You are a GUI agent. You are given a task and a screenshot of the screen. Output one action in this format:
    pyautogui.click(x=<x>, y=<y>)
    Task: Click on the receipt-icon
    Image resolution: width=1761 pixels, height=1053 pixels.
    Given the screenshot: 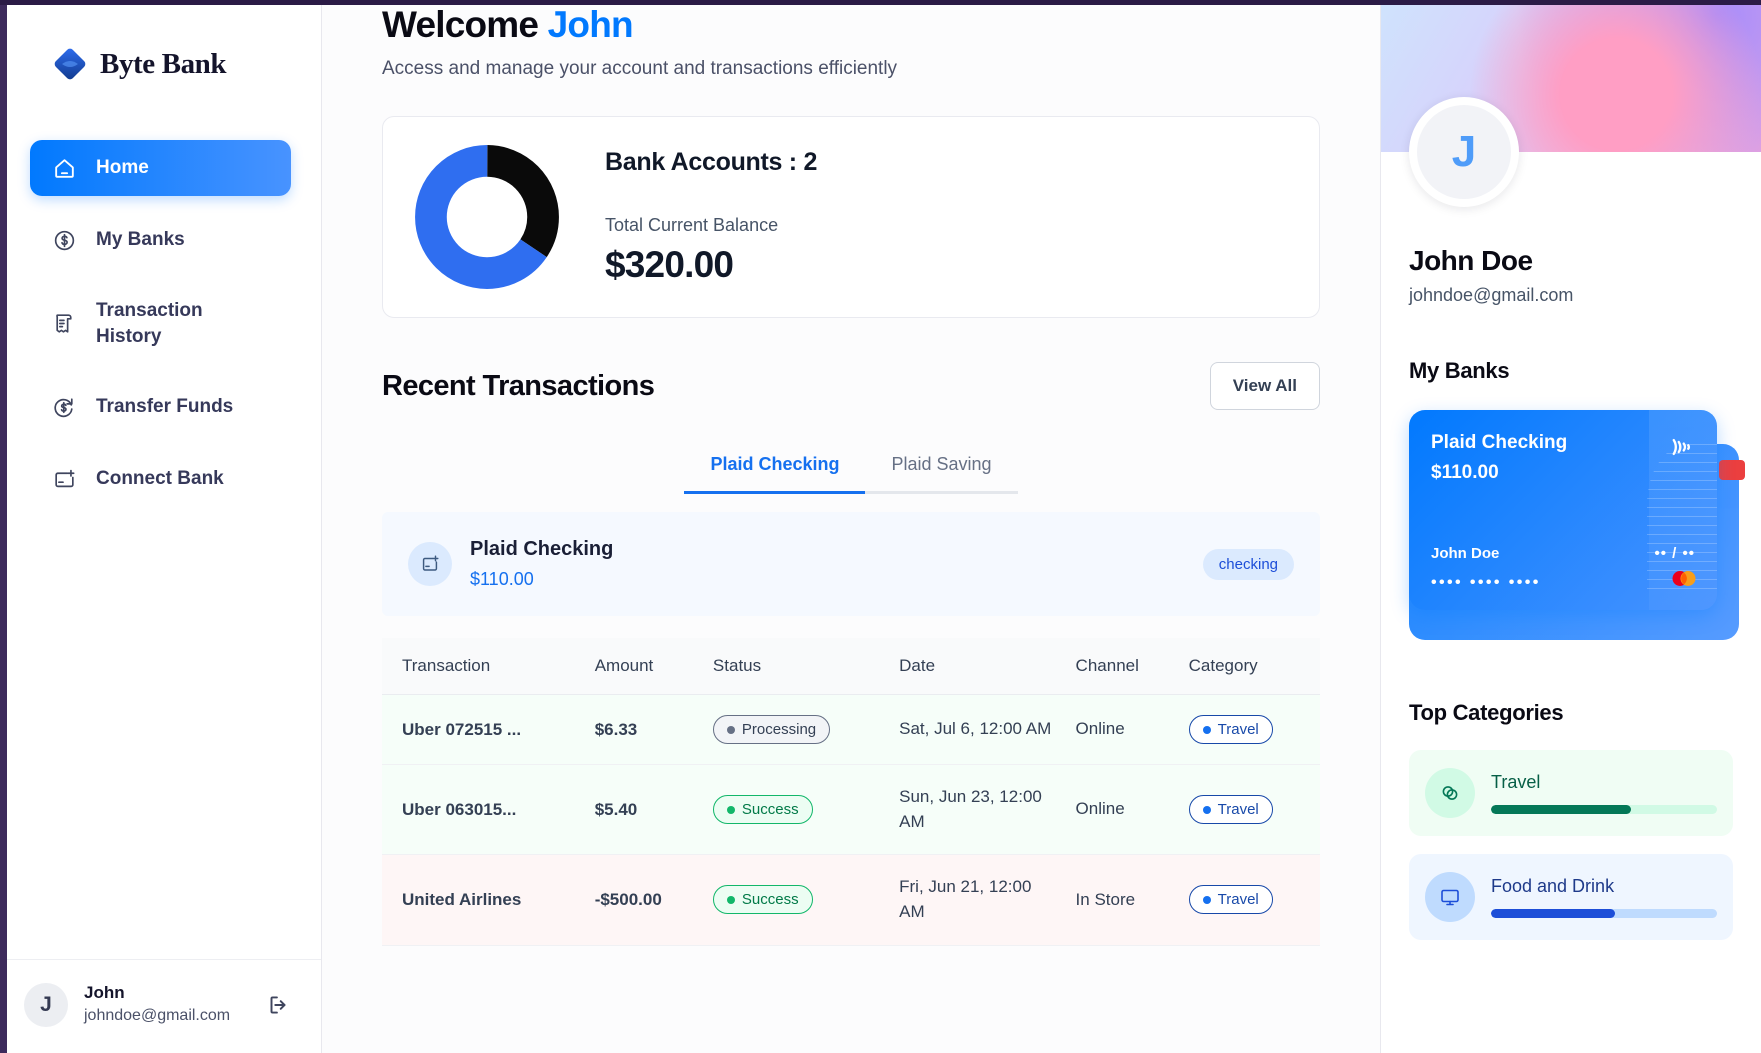 What is the action you would take?
    pyautogui.click(x=64, y=324)
    